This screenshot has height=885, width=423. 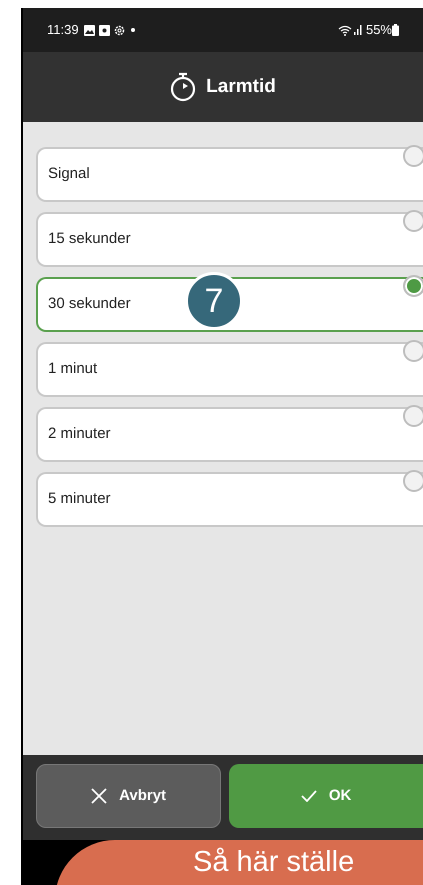 What do you see at coordinates (379, 30) in the screenshot?
I see `battery-percentage: 55%` at bounding box center [379, 30].